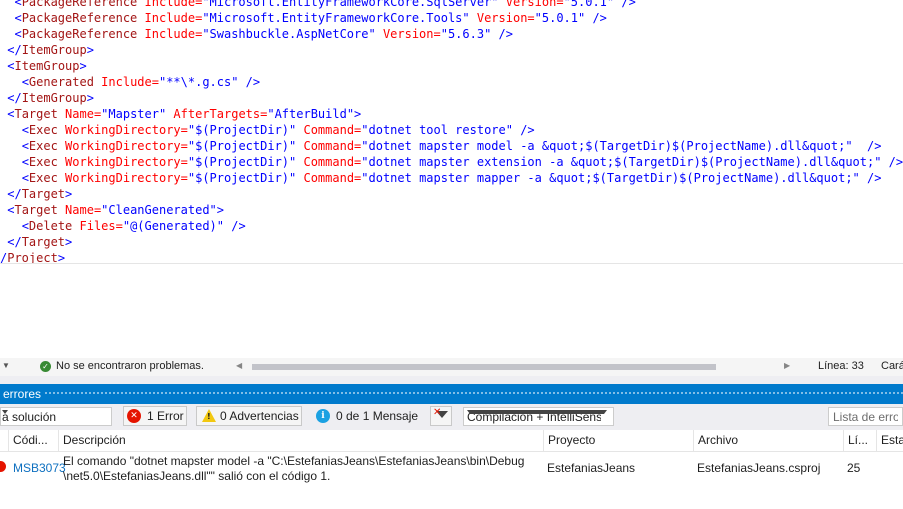  I want to click on scope-dropdown: a solución, so click(56, 416).